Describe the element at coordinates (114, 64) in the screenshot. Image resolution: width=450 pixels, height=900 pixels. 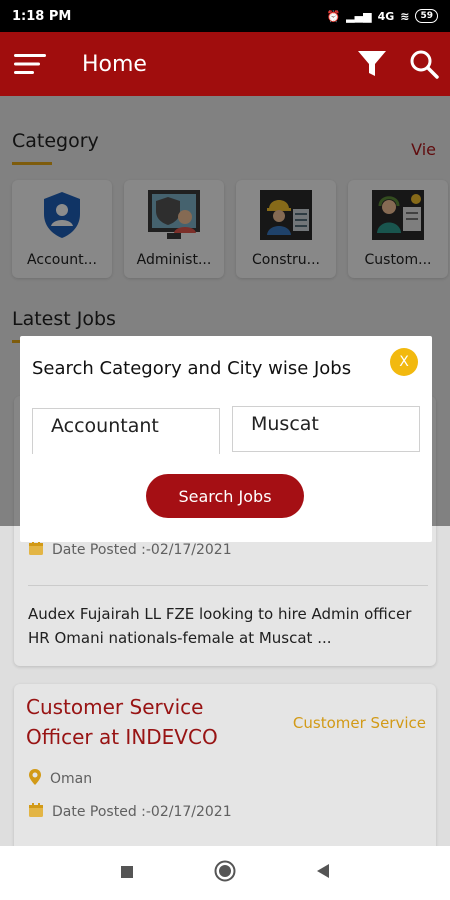
I see `page-title: Home` at that location.